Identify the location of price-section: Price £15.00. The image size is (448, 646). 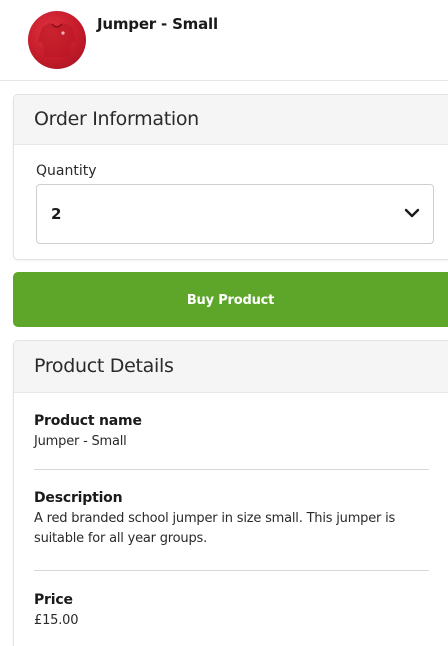
(233, 611).